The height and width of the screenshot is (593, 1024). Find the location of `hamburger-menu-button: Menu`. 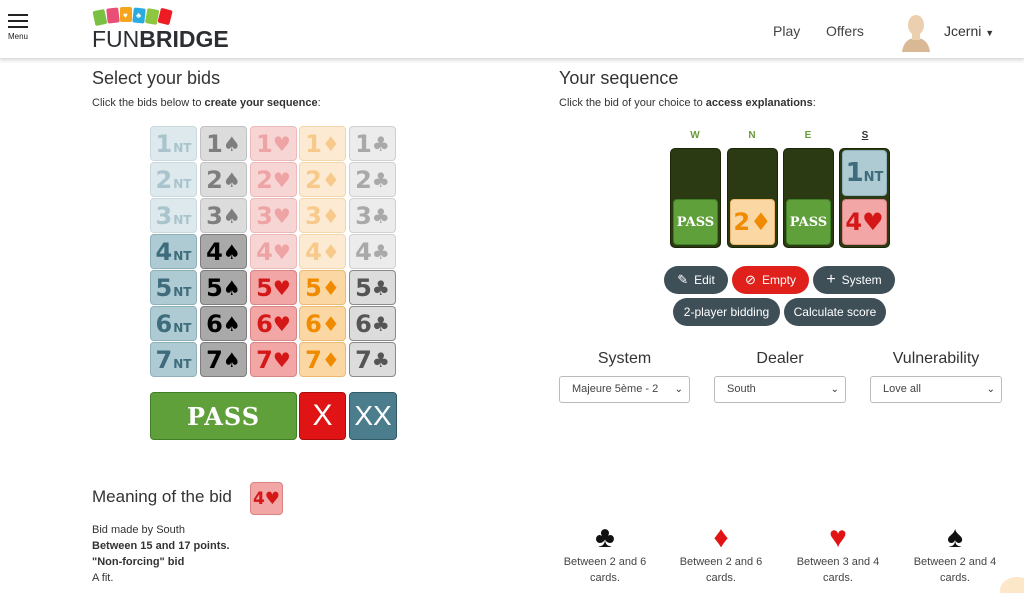

hamburger-menu-button: Menu is located at coordinates (18, 27).